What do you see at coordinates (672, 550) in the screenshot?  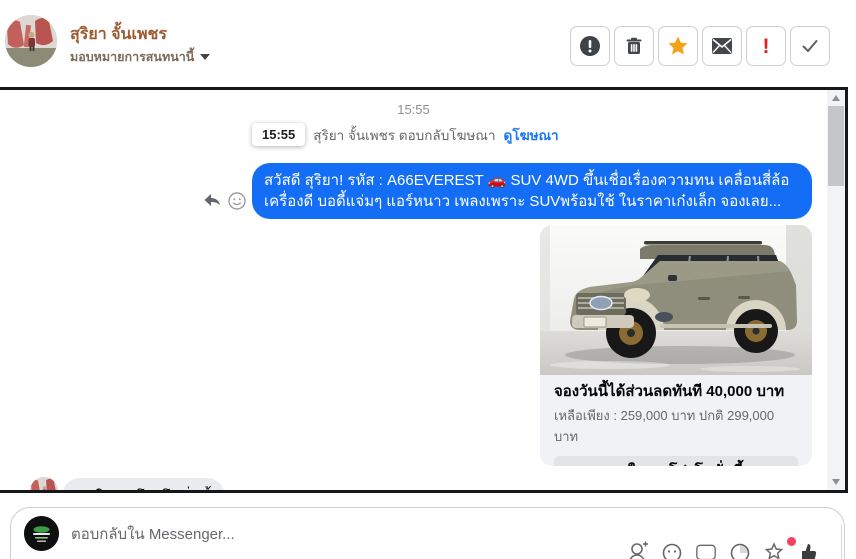 I see `emoji-icon` at bounding box center [672, 550].